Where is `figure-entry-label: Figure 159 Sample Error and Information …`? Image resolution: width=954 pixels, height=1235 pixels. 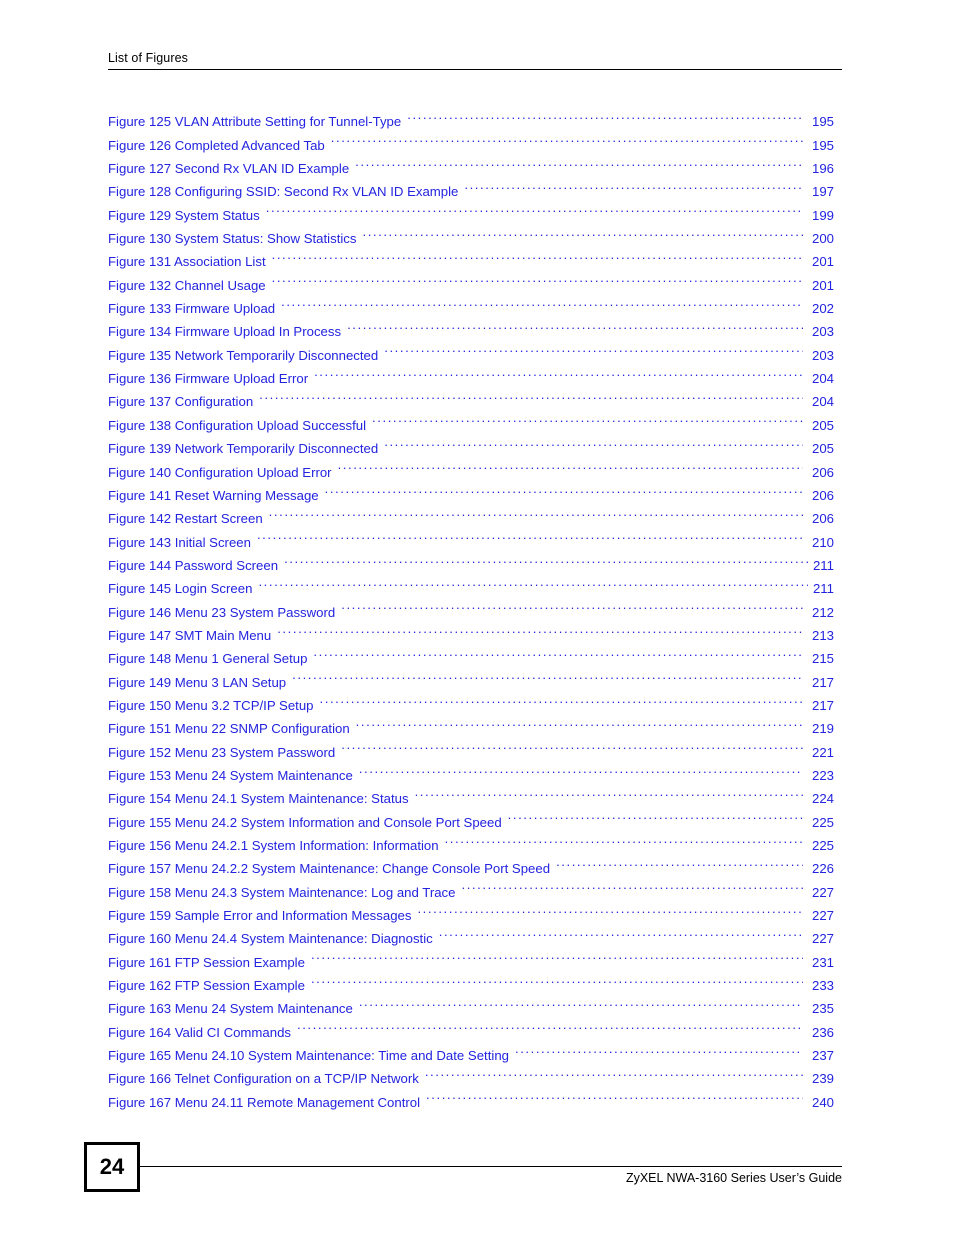 figure-entry-label: Figure 159 Sample Error and Information … is located at coordinates (260, 916).